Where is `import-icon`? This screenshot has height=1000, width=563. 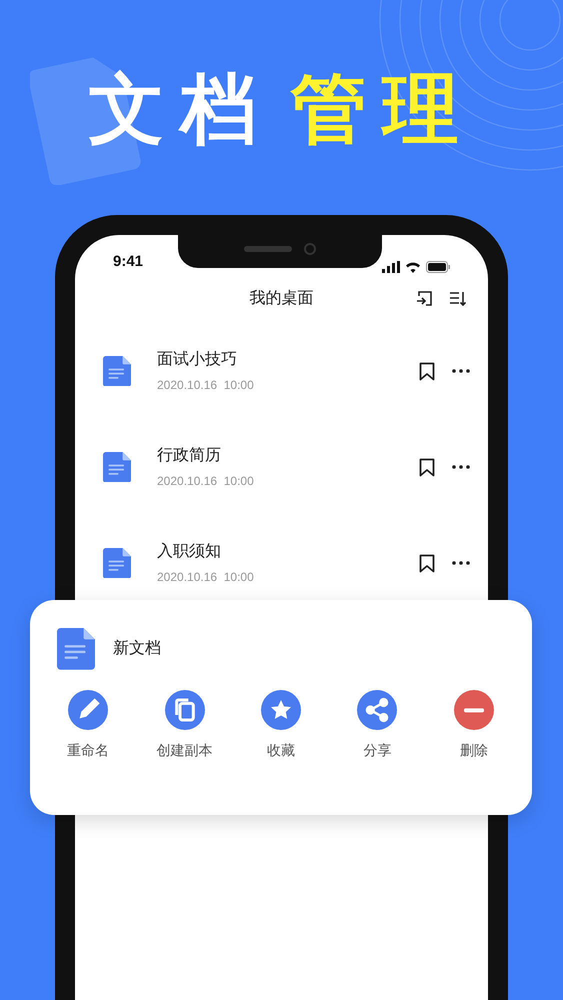
import-icon is located at coordinates (425, 299).